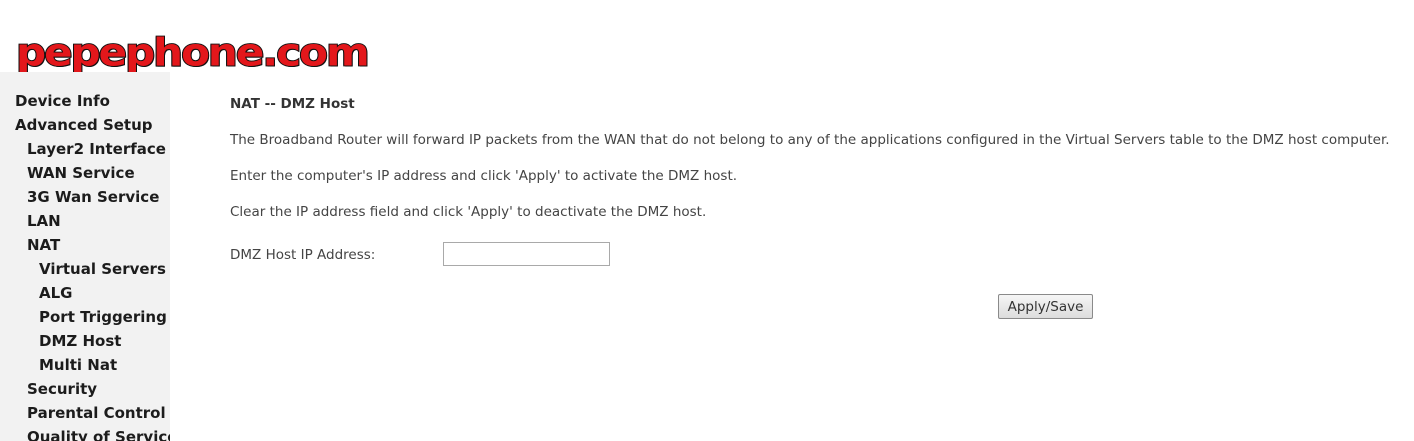  What do you see at coordinates (85, 317) in the screenshot?
I see `sidebar-item-port-triggering: Port Triggering` at bounding box center [85, 317].